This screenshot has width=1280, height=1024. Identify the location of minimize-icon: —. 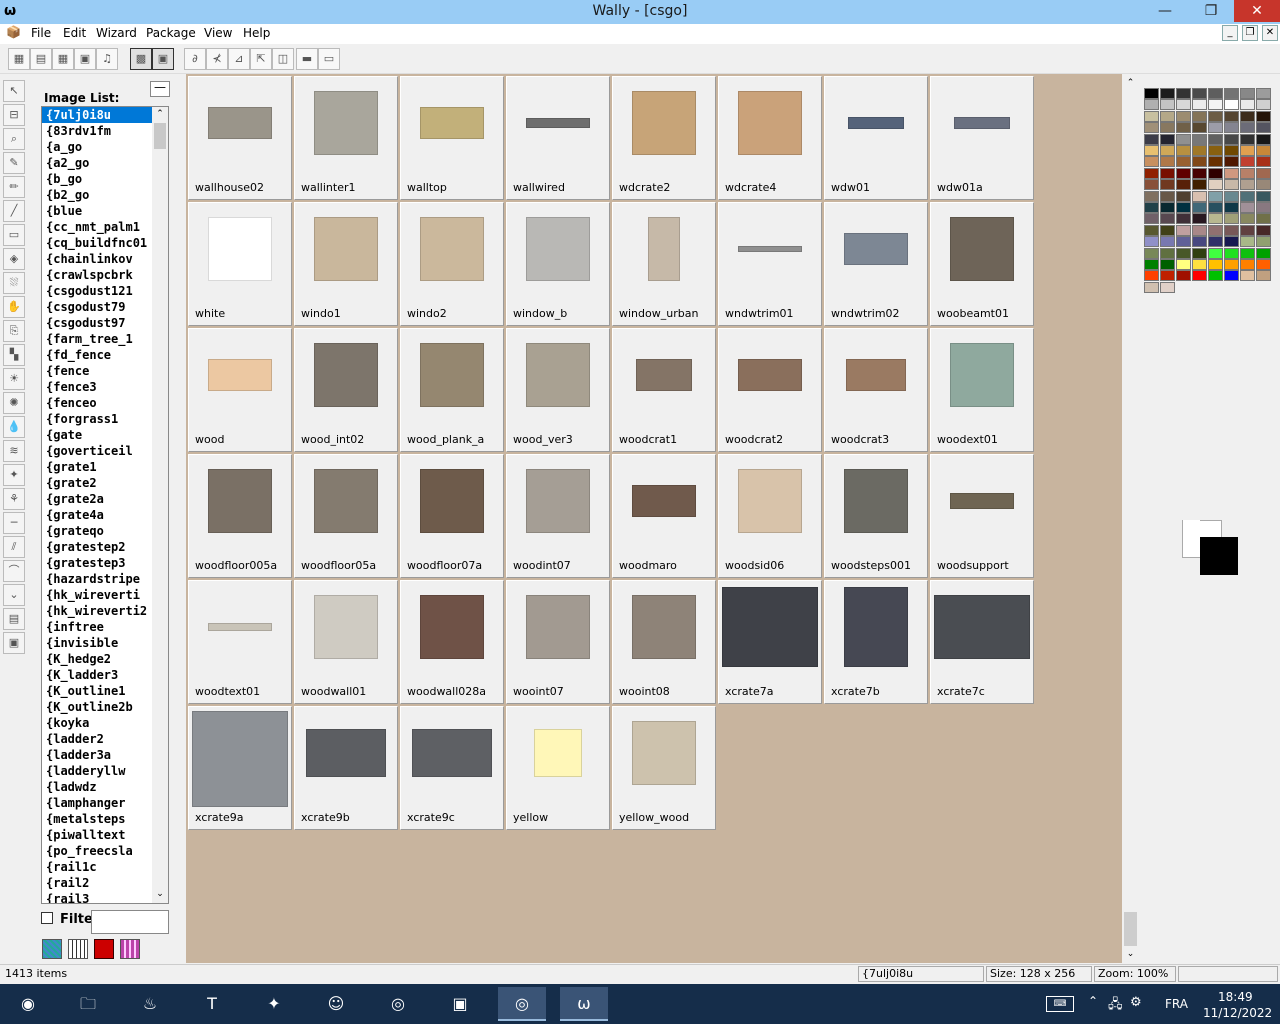
(1165, 11).